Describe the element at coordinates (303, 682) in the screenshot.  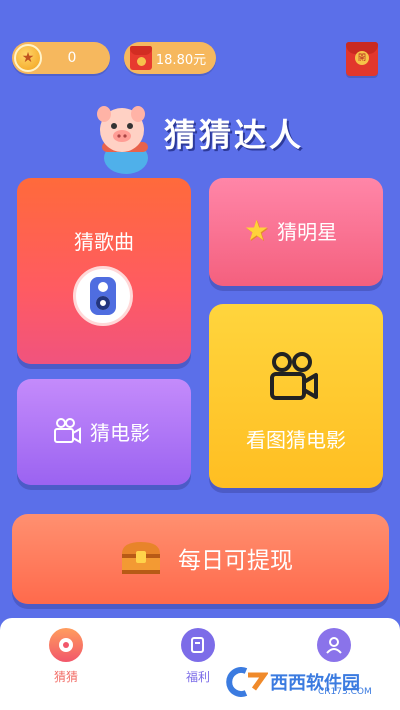
I see `site-watermark: 西西软件园 CR173.COM` at that location.